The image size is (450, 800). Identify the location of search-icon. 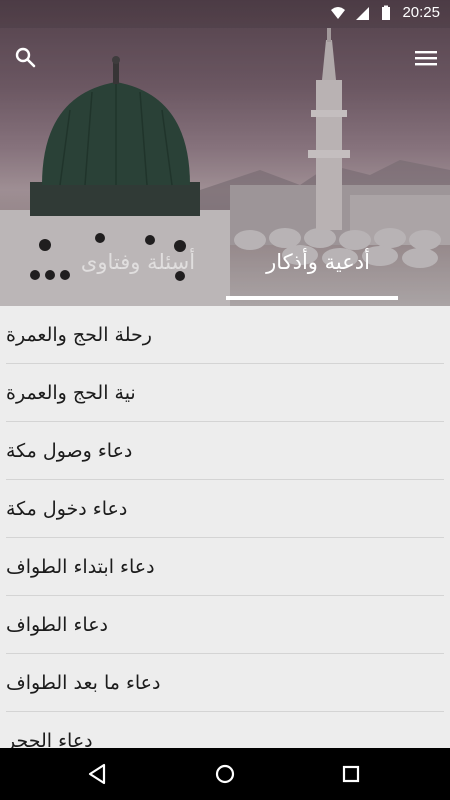
(25, 57).